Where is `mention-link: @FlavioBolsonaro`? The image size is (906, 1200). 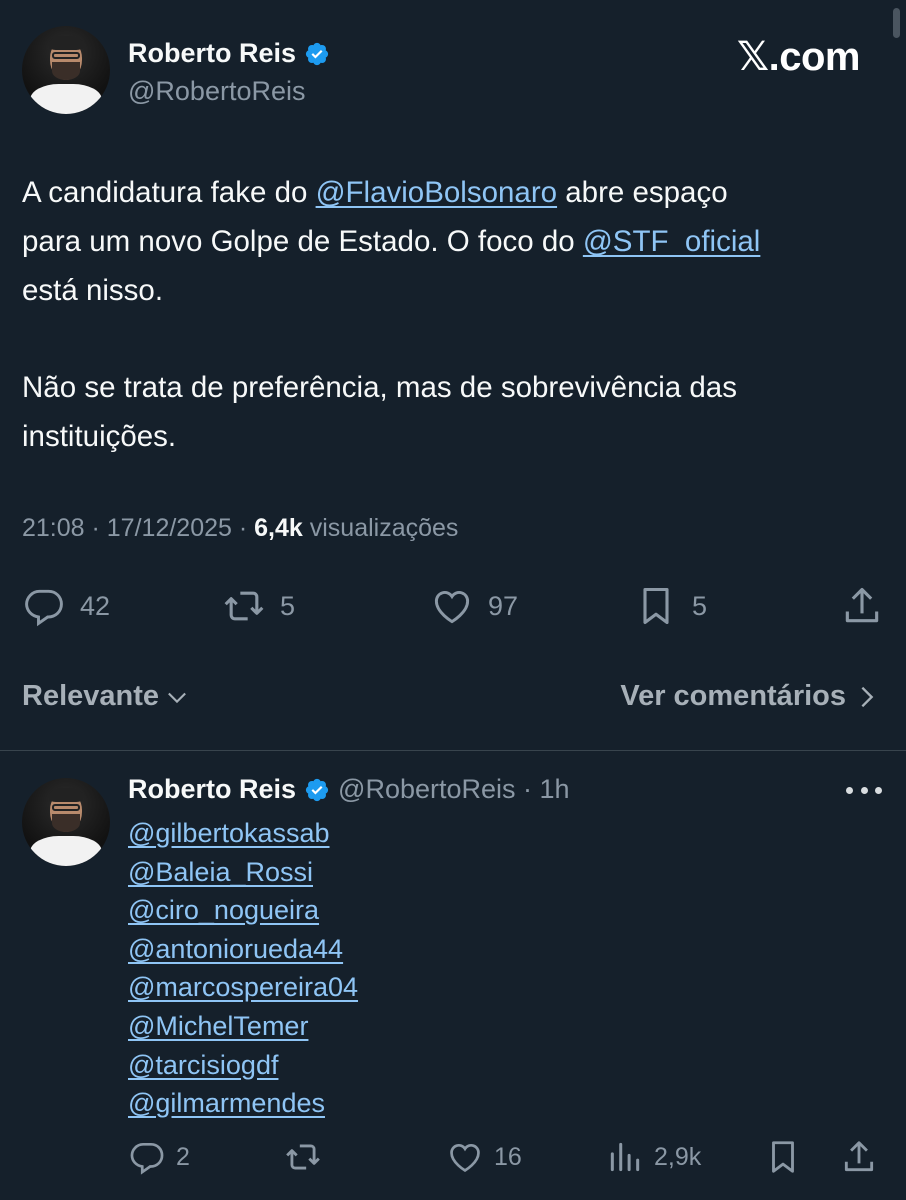 mention-link: @FlavioBolsonaro is located at coordinates (436, 192).